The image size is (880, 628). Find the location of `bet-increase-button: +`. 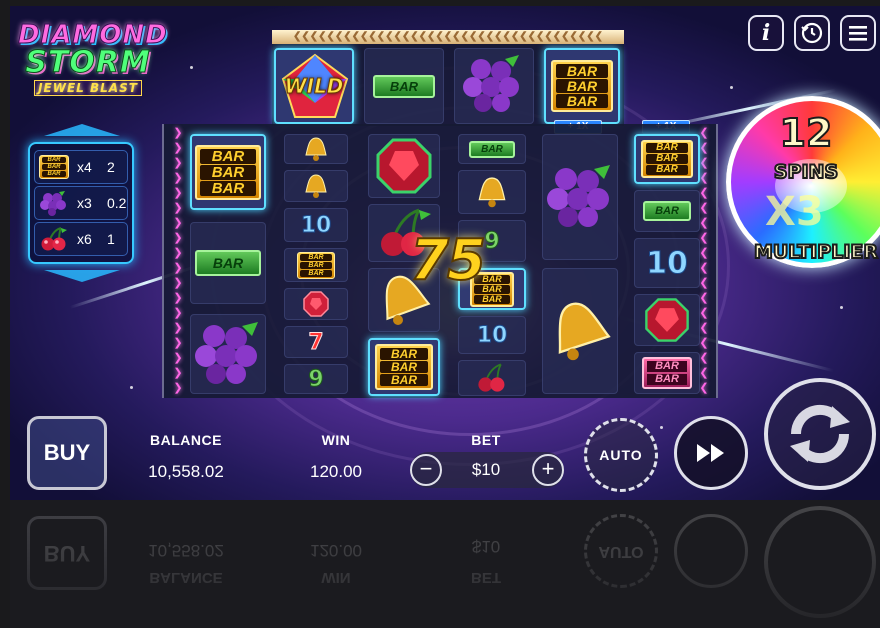

bet-increase-button: + is located at coordinates (548, 470).